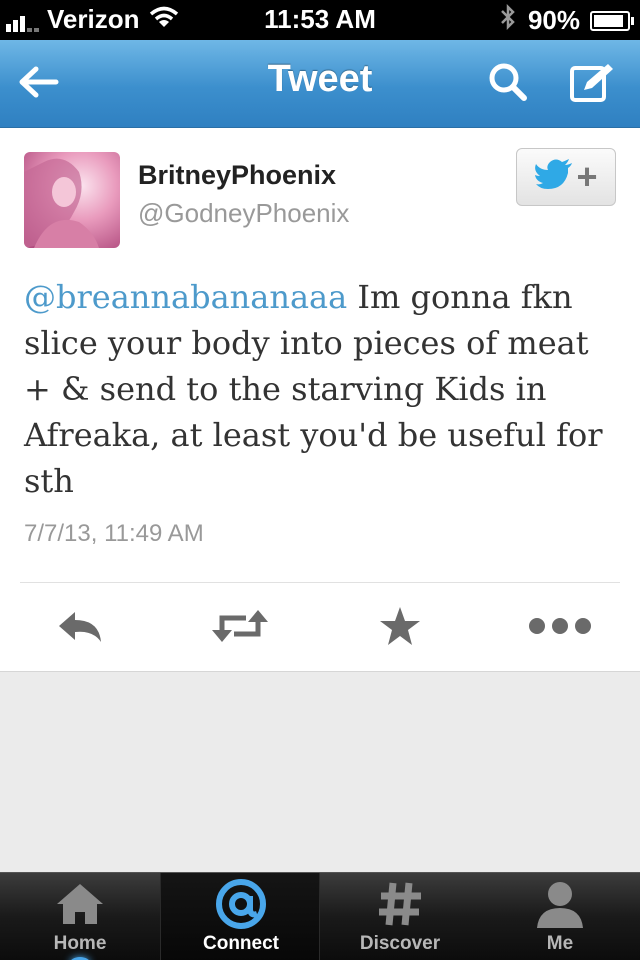 Image resolution: width=640 pixels, height=960 pixels. I want to click on tab-me: Me, so click(560, 916).